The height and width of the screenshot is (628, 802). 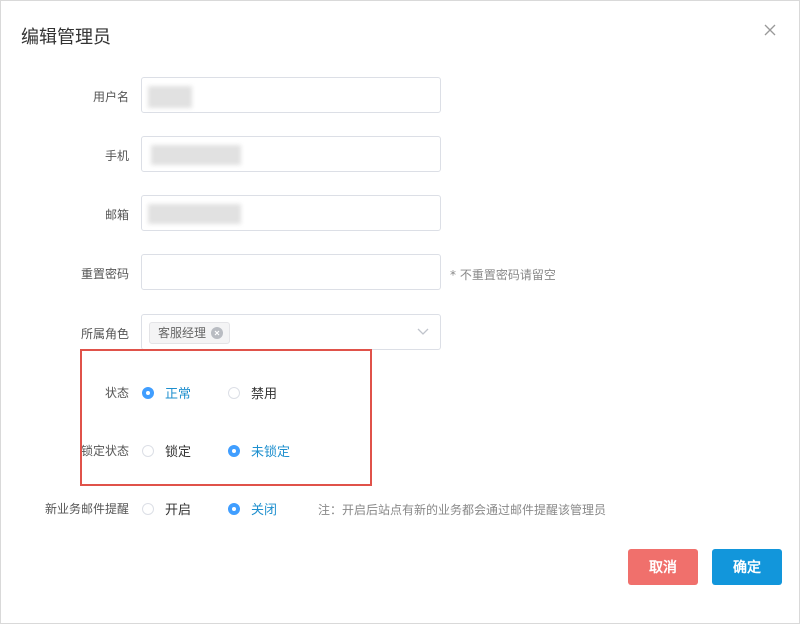 I want to click on role-tag: 客服经理, so click(x=190, y=333).